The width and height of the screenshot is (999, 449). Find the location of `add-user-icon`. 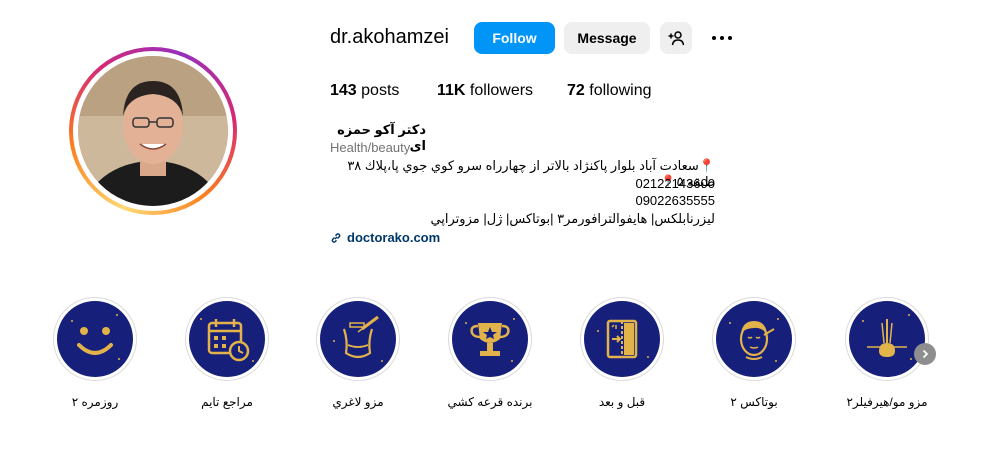

add-user-icon is located at coordinates (676, 38).